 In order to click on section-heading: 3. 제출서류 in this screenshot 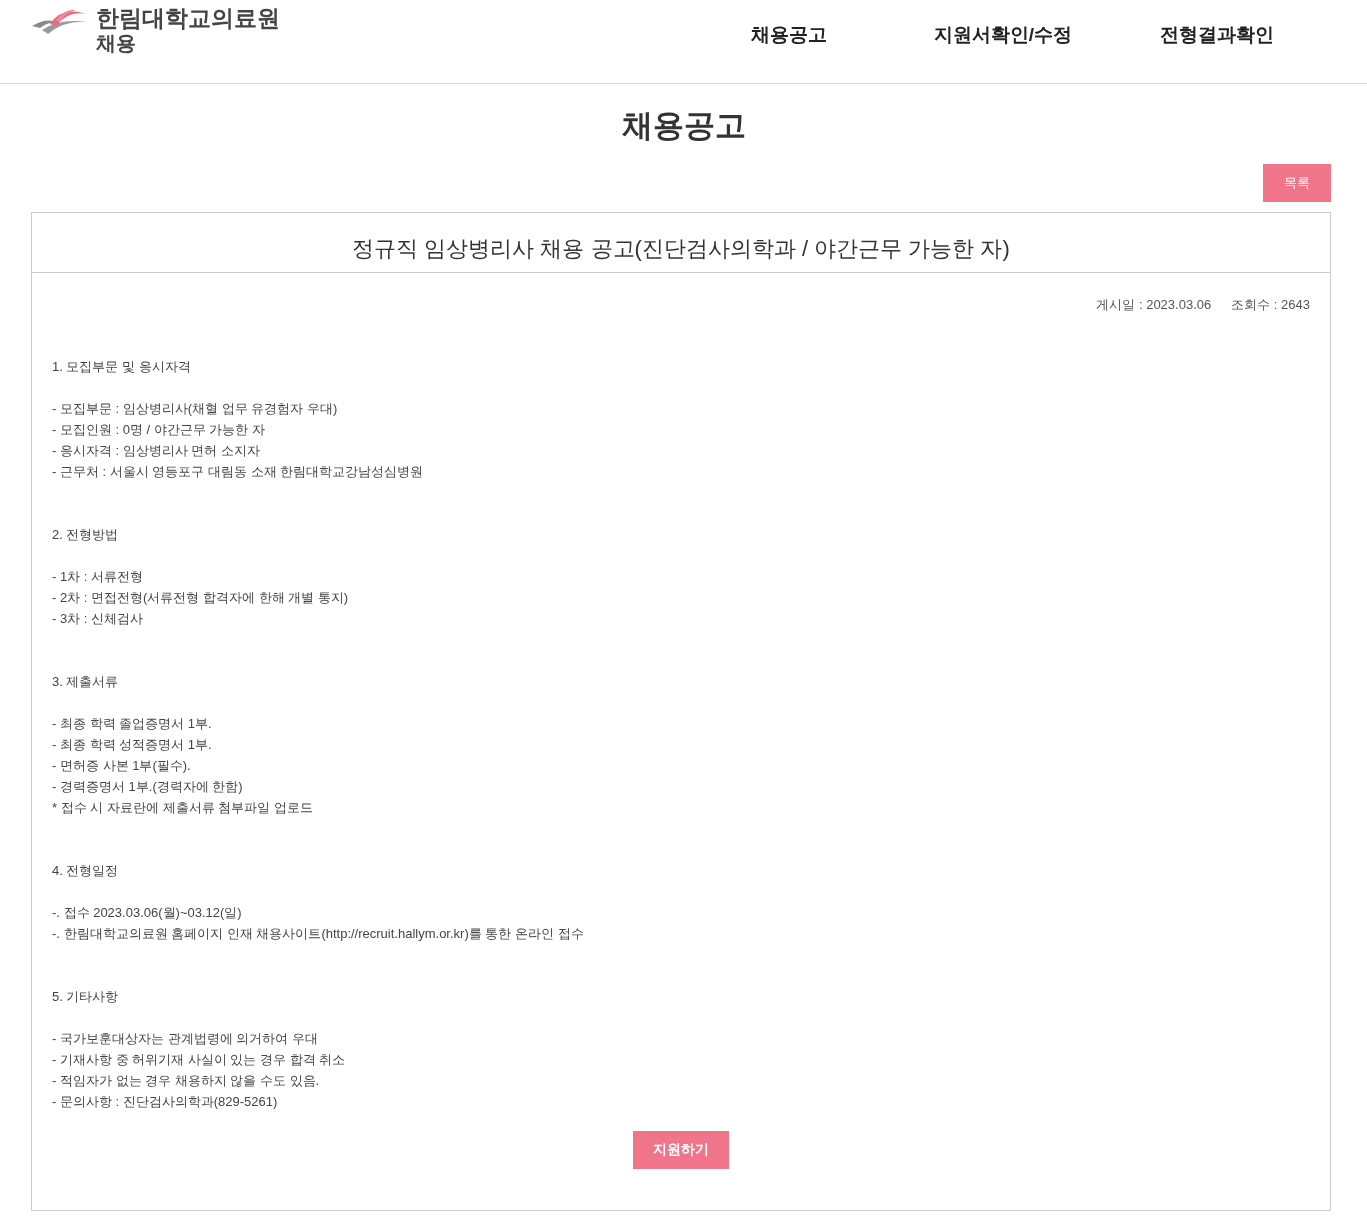, I will do `click(85, 681)`.